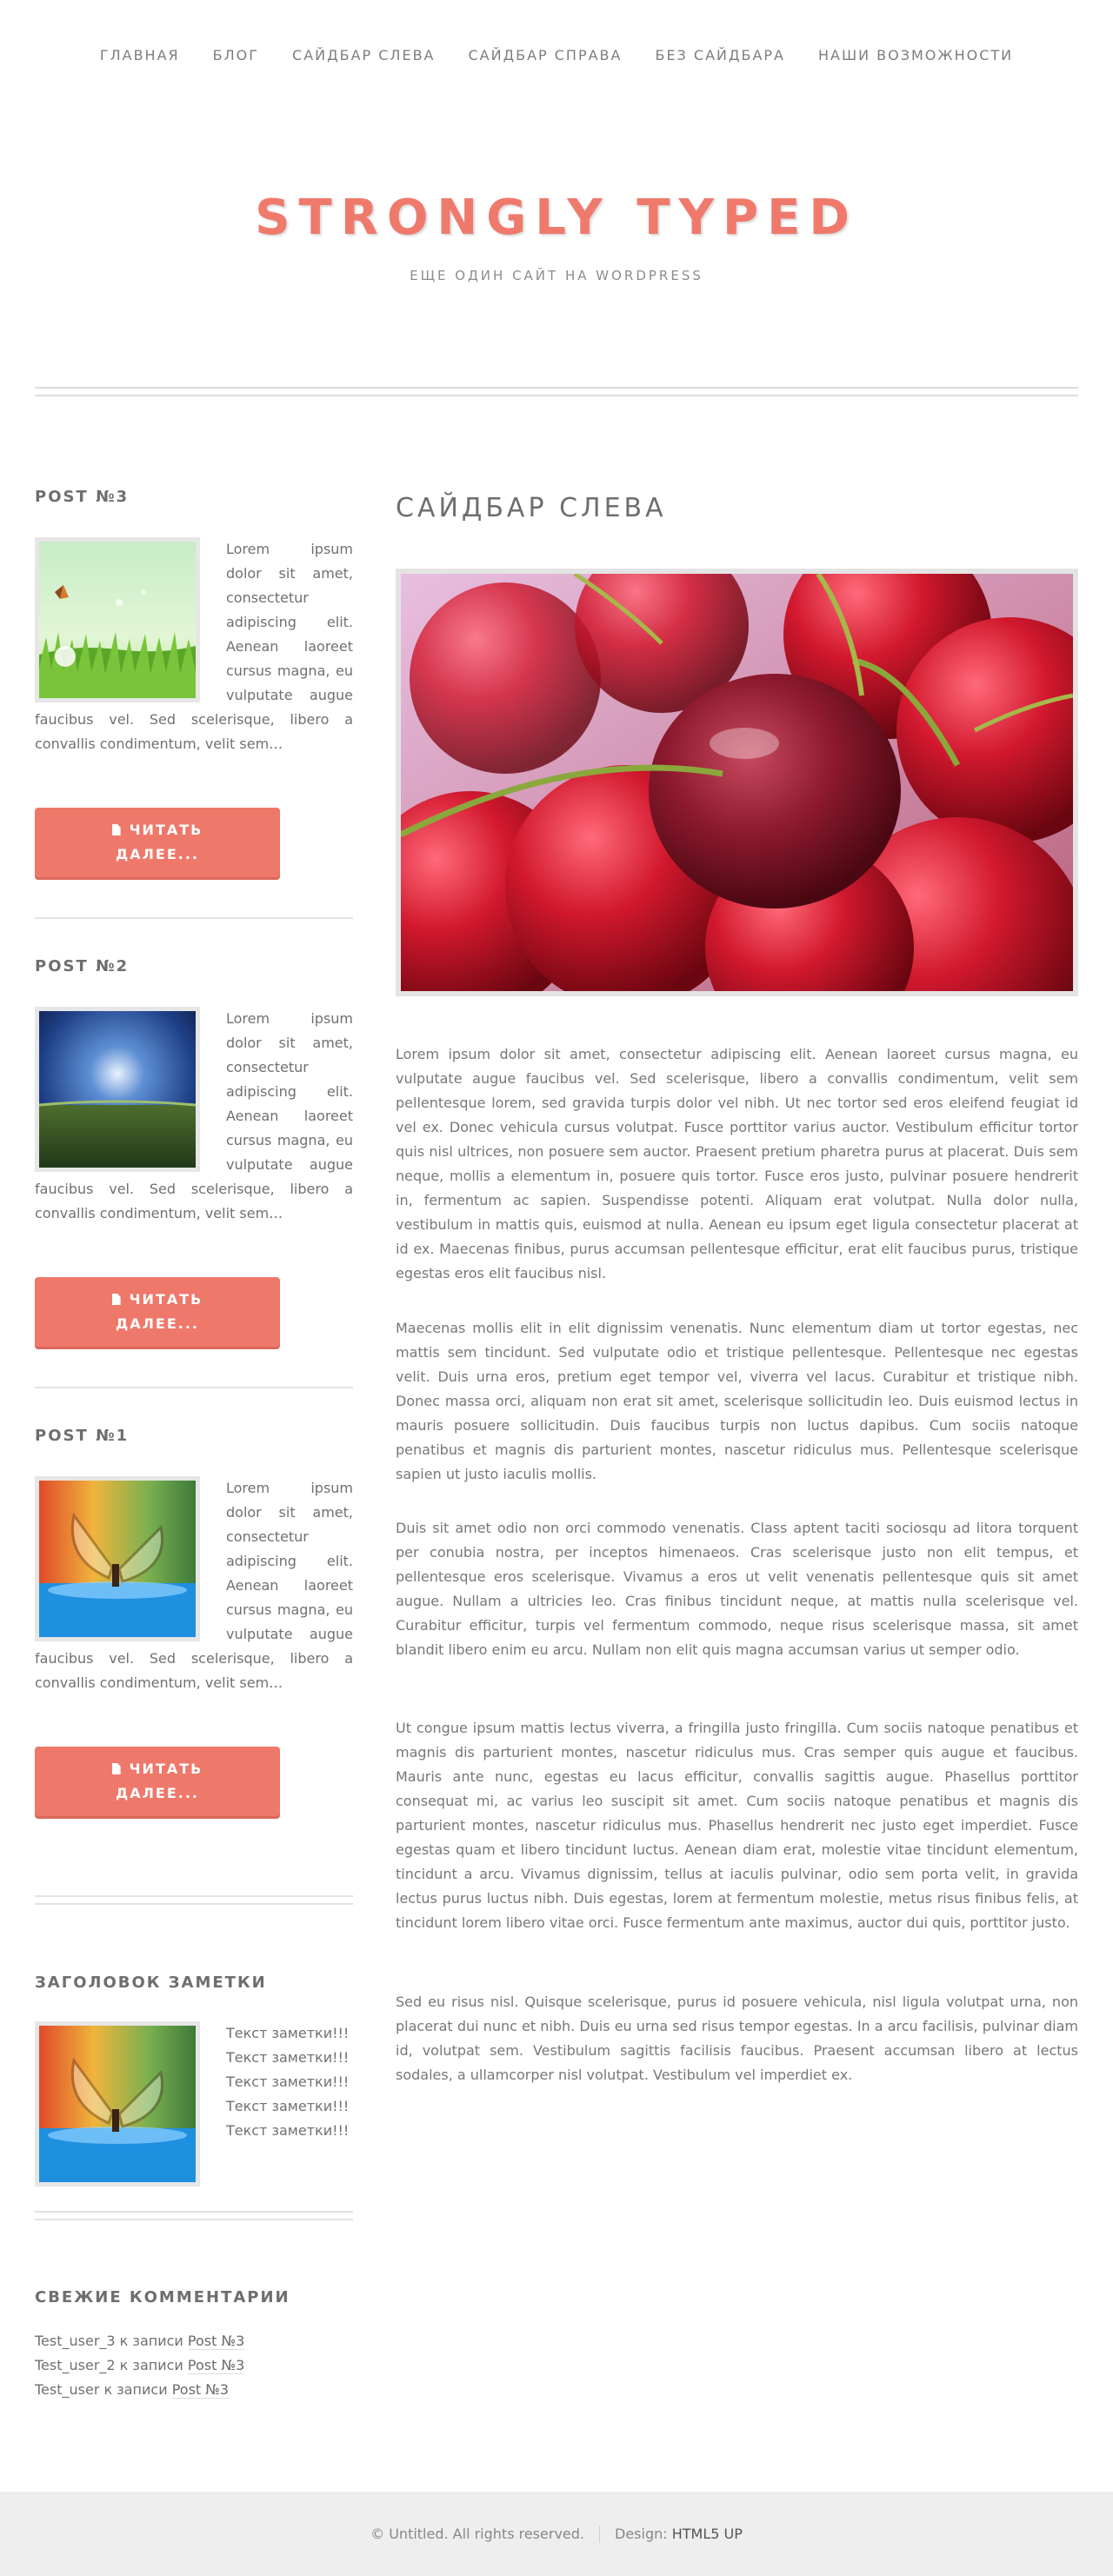 The image size is (1113, 2576). I want to click on comment-item: Test_user_3 к записи Post №3, so click(194, 2341).